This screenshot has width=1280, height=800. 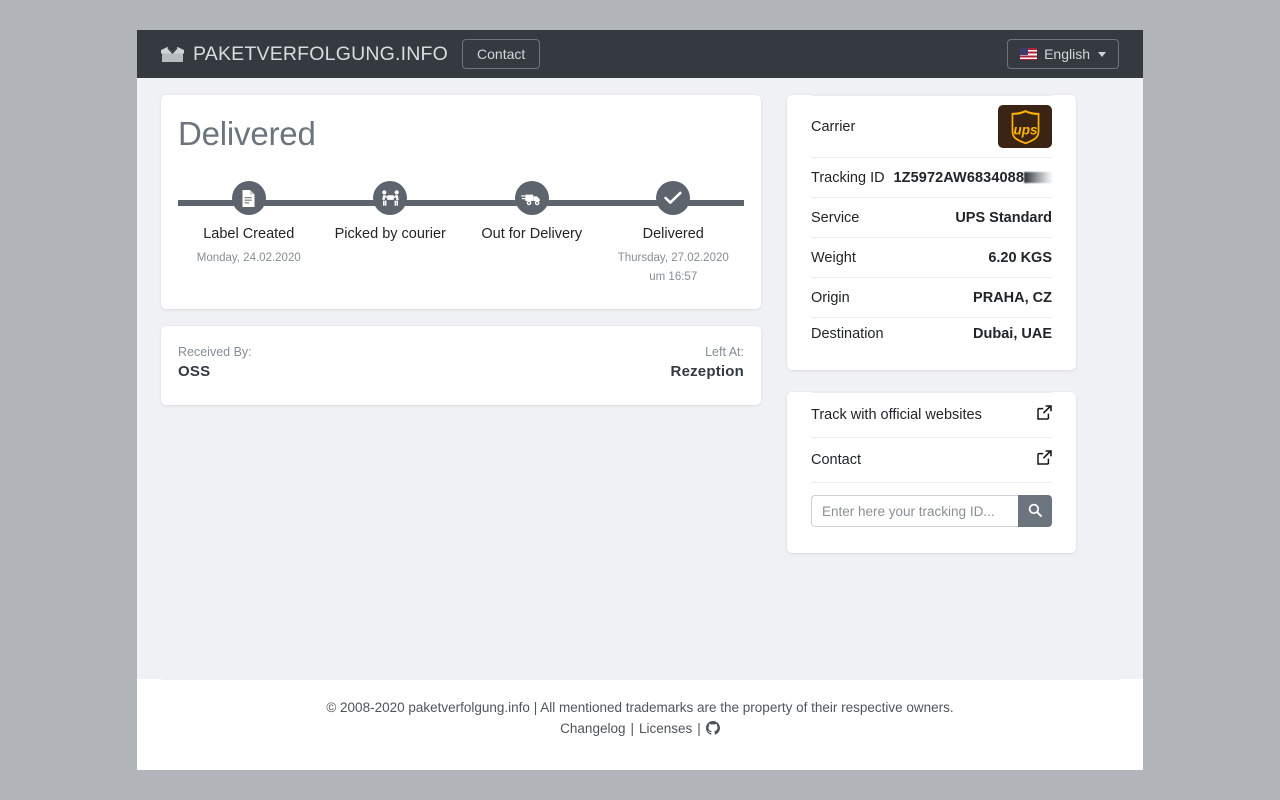 What do you see at coordinates (194, 371) in the screenshot?
I see `received-by-value: OSS` at bounding box center [194, 371].